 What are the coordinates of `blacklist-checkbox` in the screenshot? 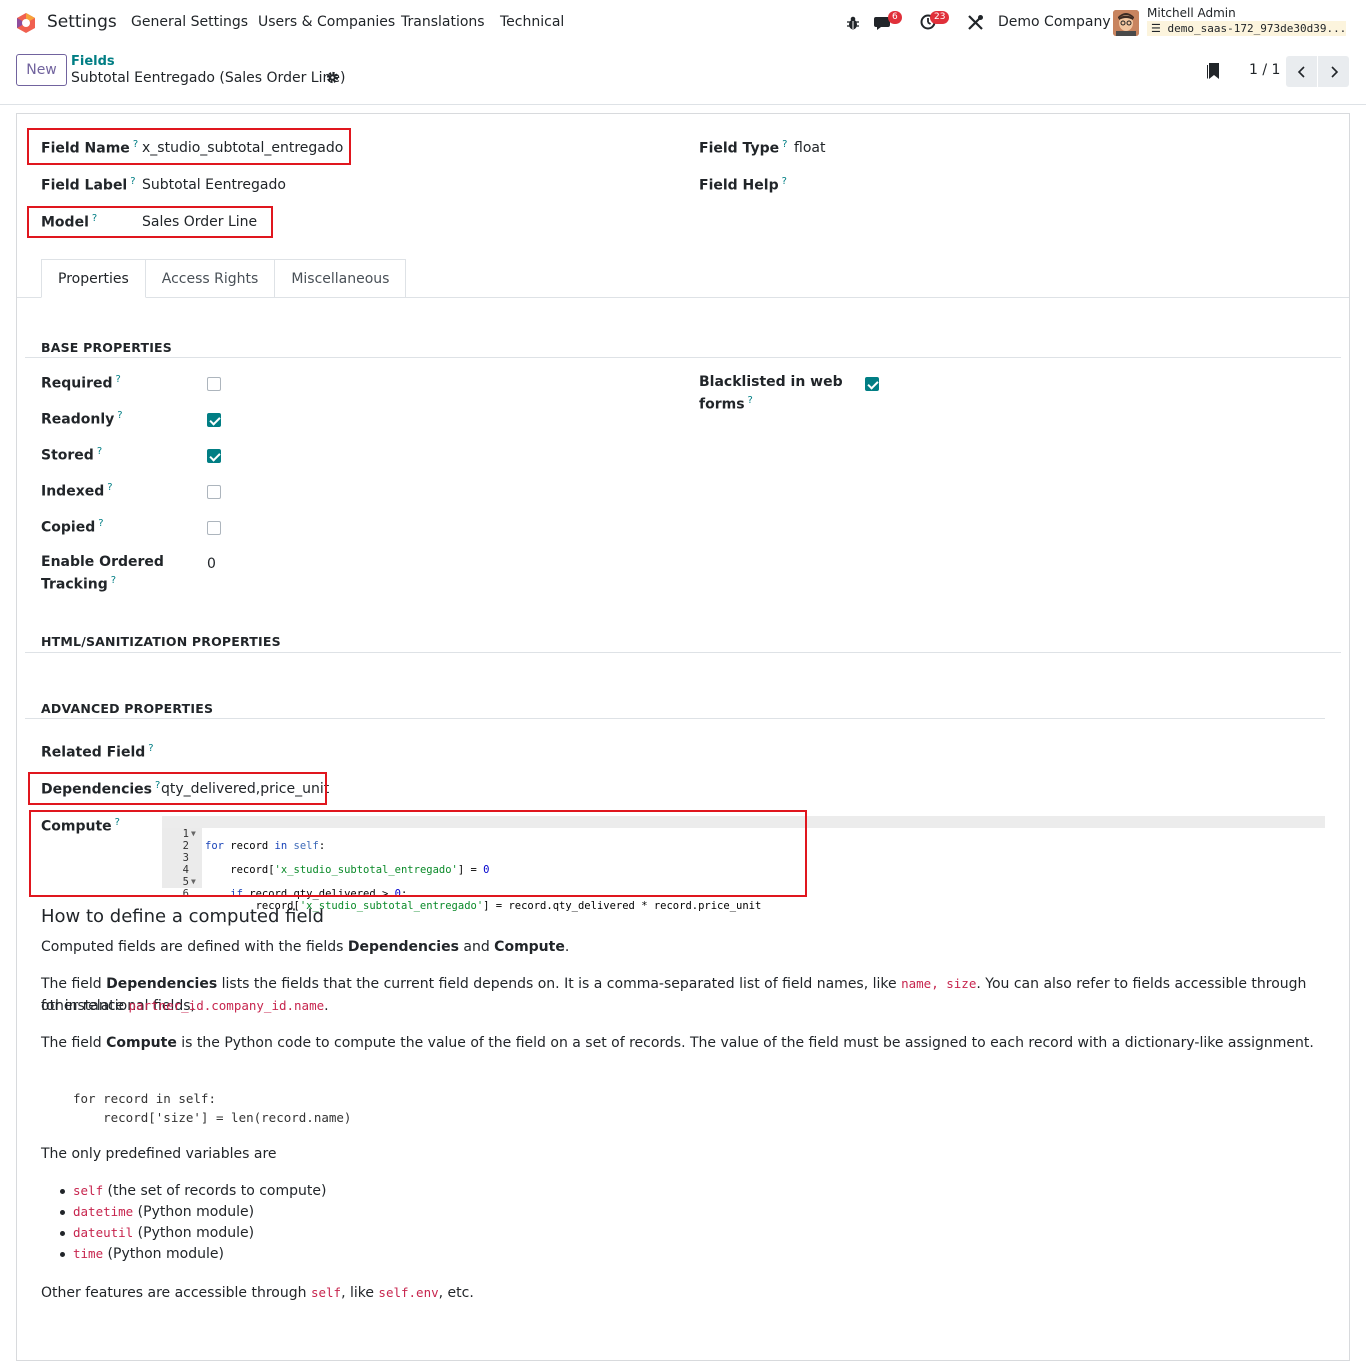 It's located at (872, 384).